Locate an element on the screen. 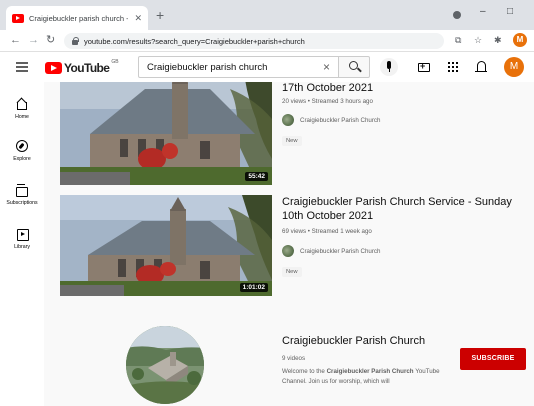 The width and height of the screenshot is (534, 406). video-meta: 69 views • Streamed 1 week ago is located at coordinates (327, 231).